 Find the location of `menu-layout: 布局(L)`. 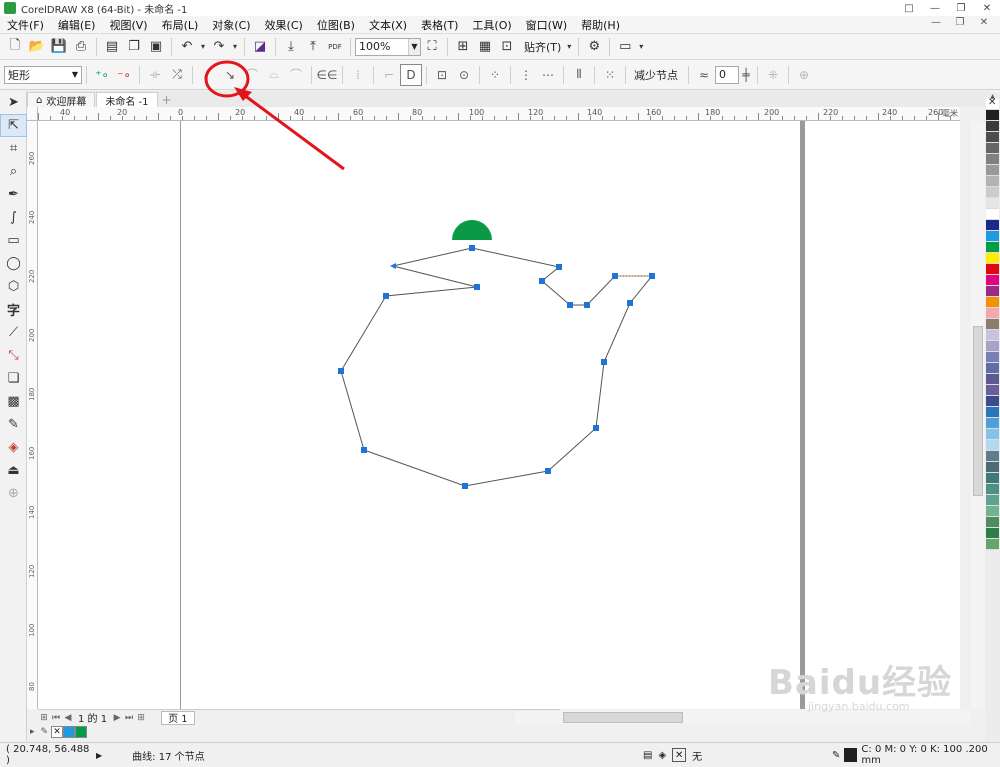

menu-layout: 布局(L) is located at coordinates (180, 25).